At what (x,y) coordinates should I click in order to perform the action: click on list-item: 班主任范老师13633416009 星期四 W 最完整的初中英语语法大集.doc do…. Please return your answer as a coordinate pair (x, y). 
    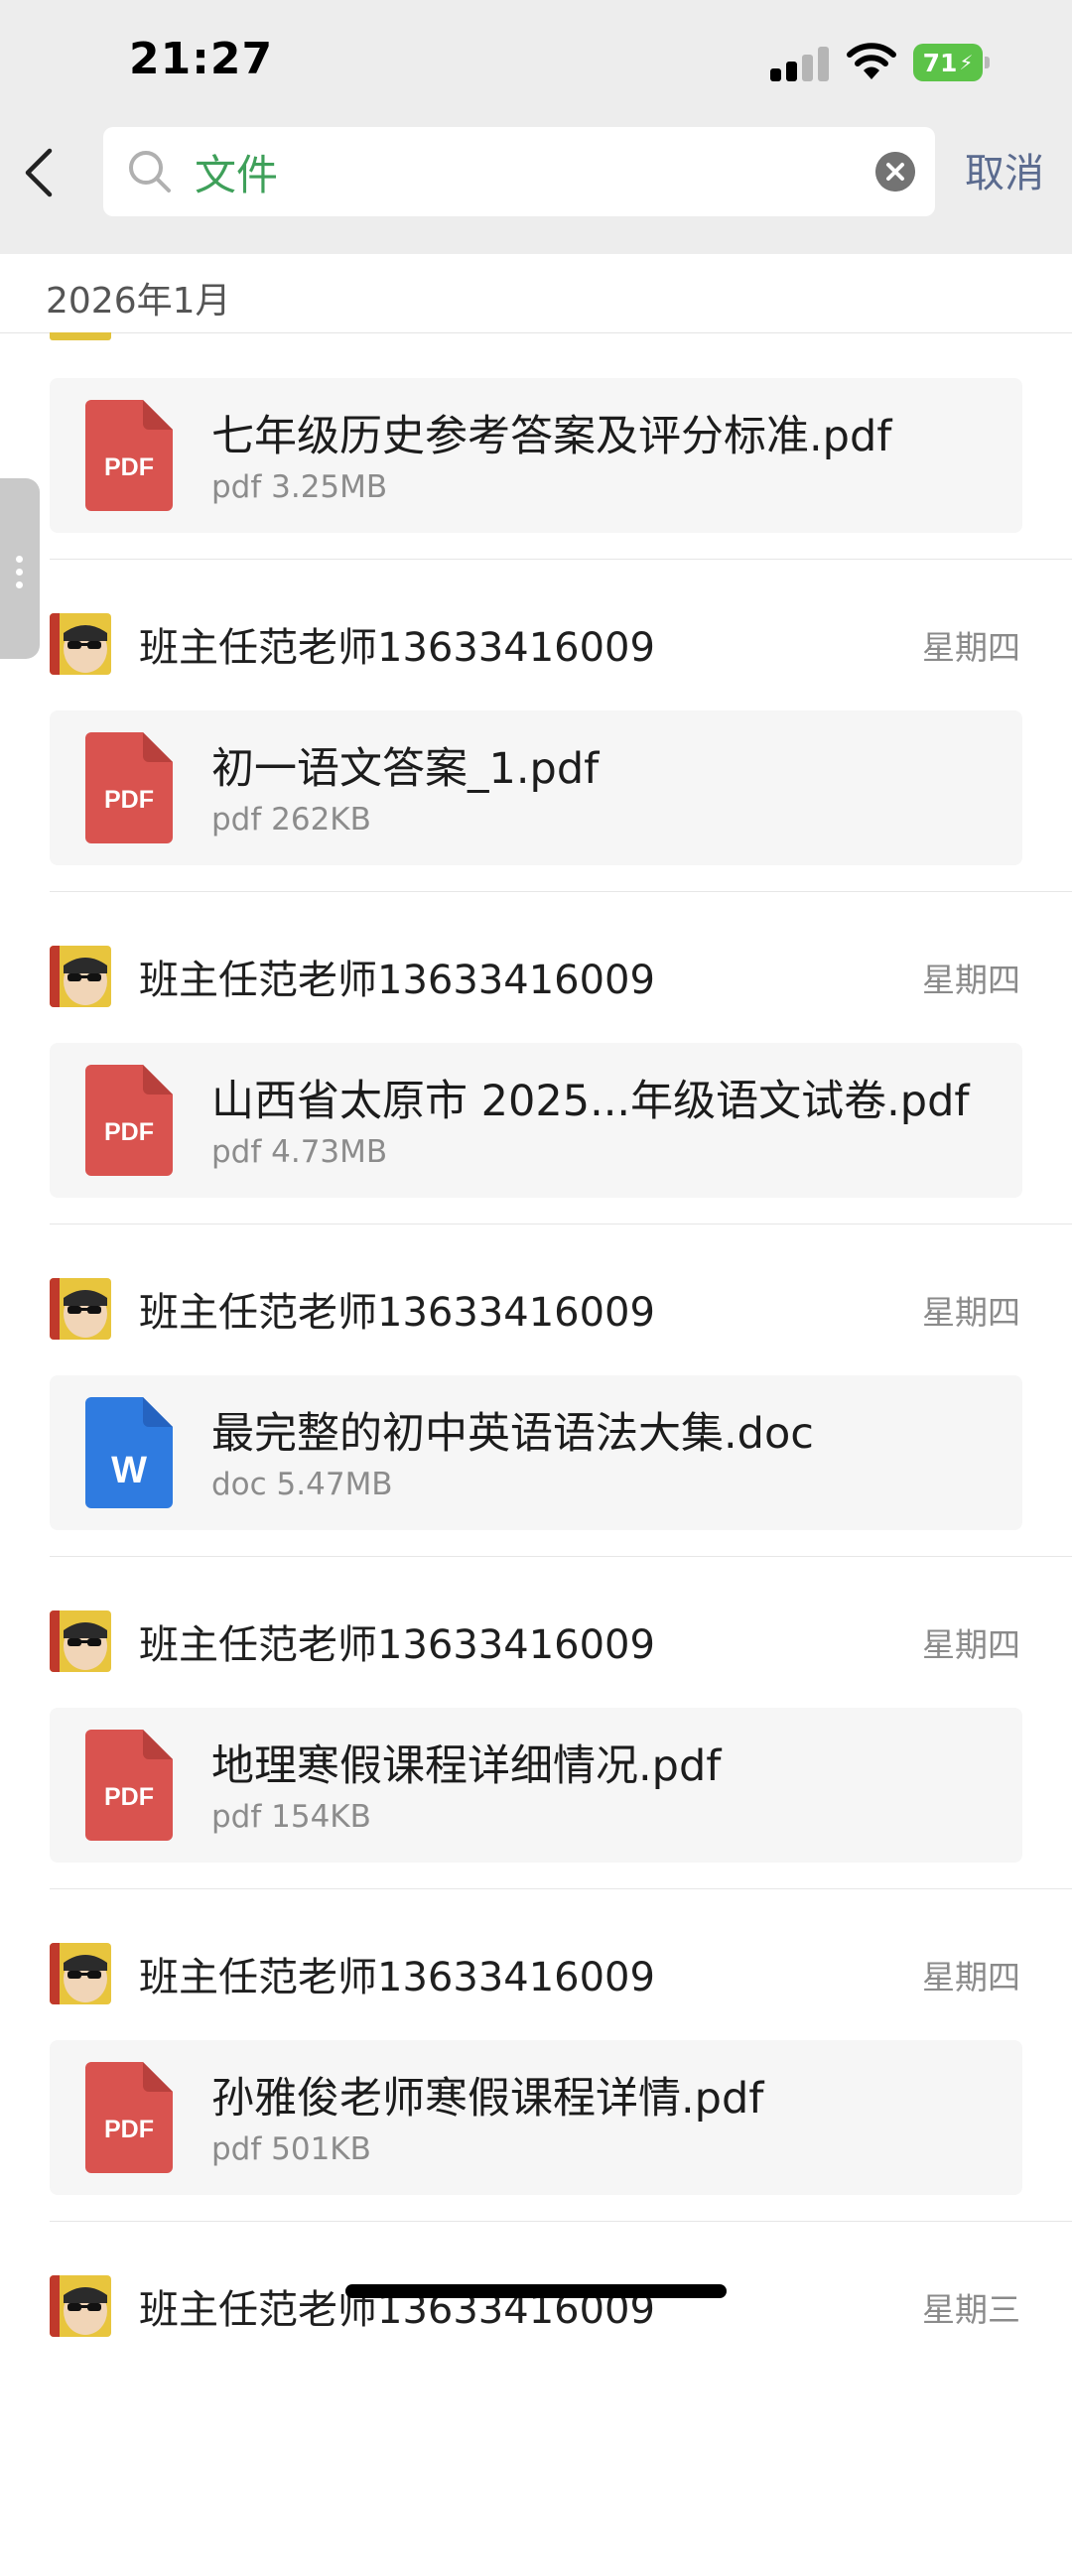
    Looking at the image, I should click on (536, 1413).